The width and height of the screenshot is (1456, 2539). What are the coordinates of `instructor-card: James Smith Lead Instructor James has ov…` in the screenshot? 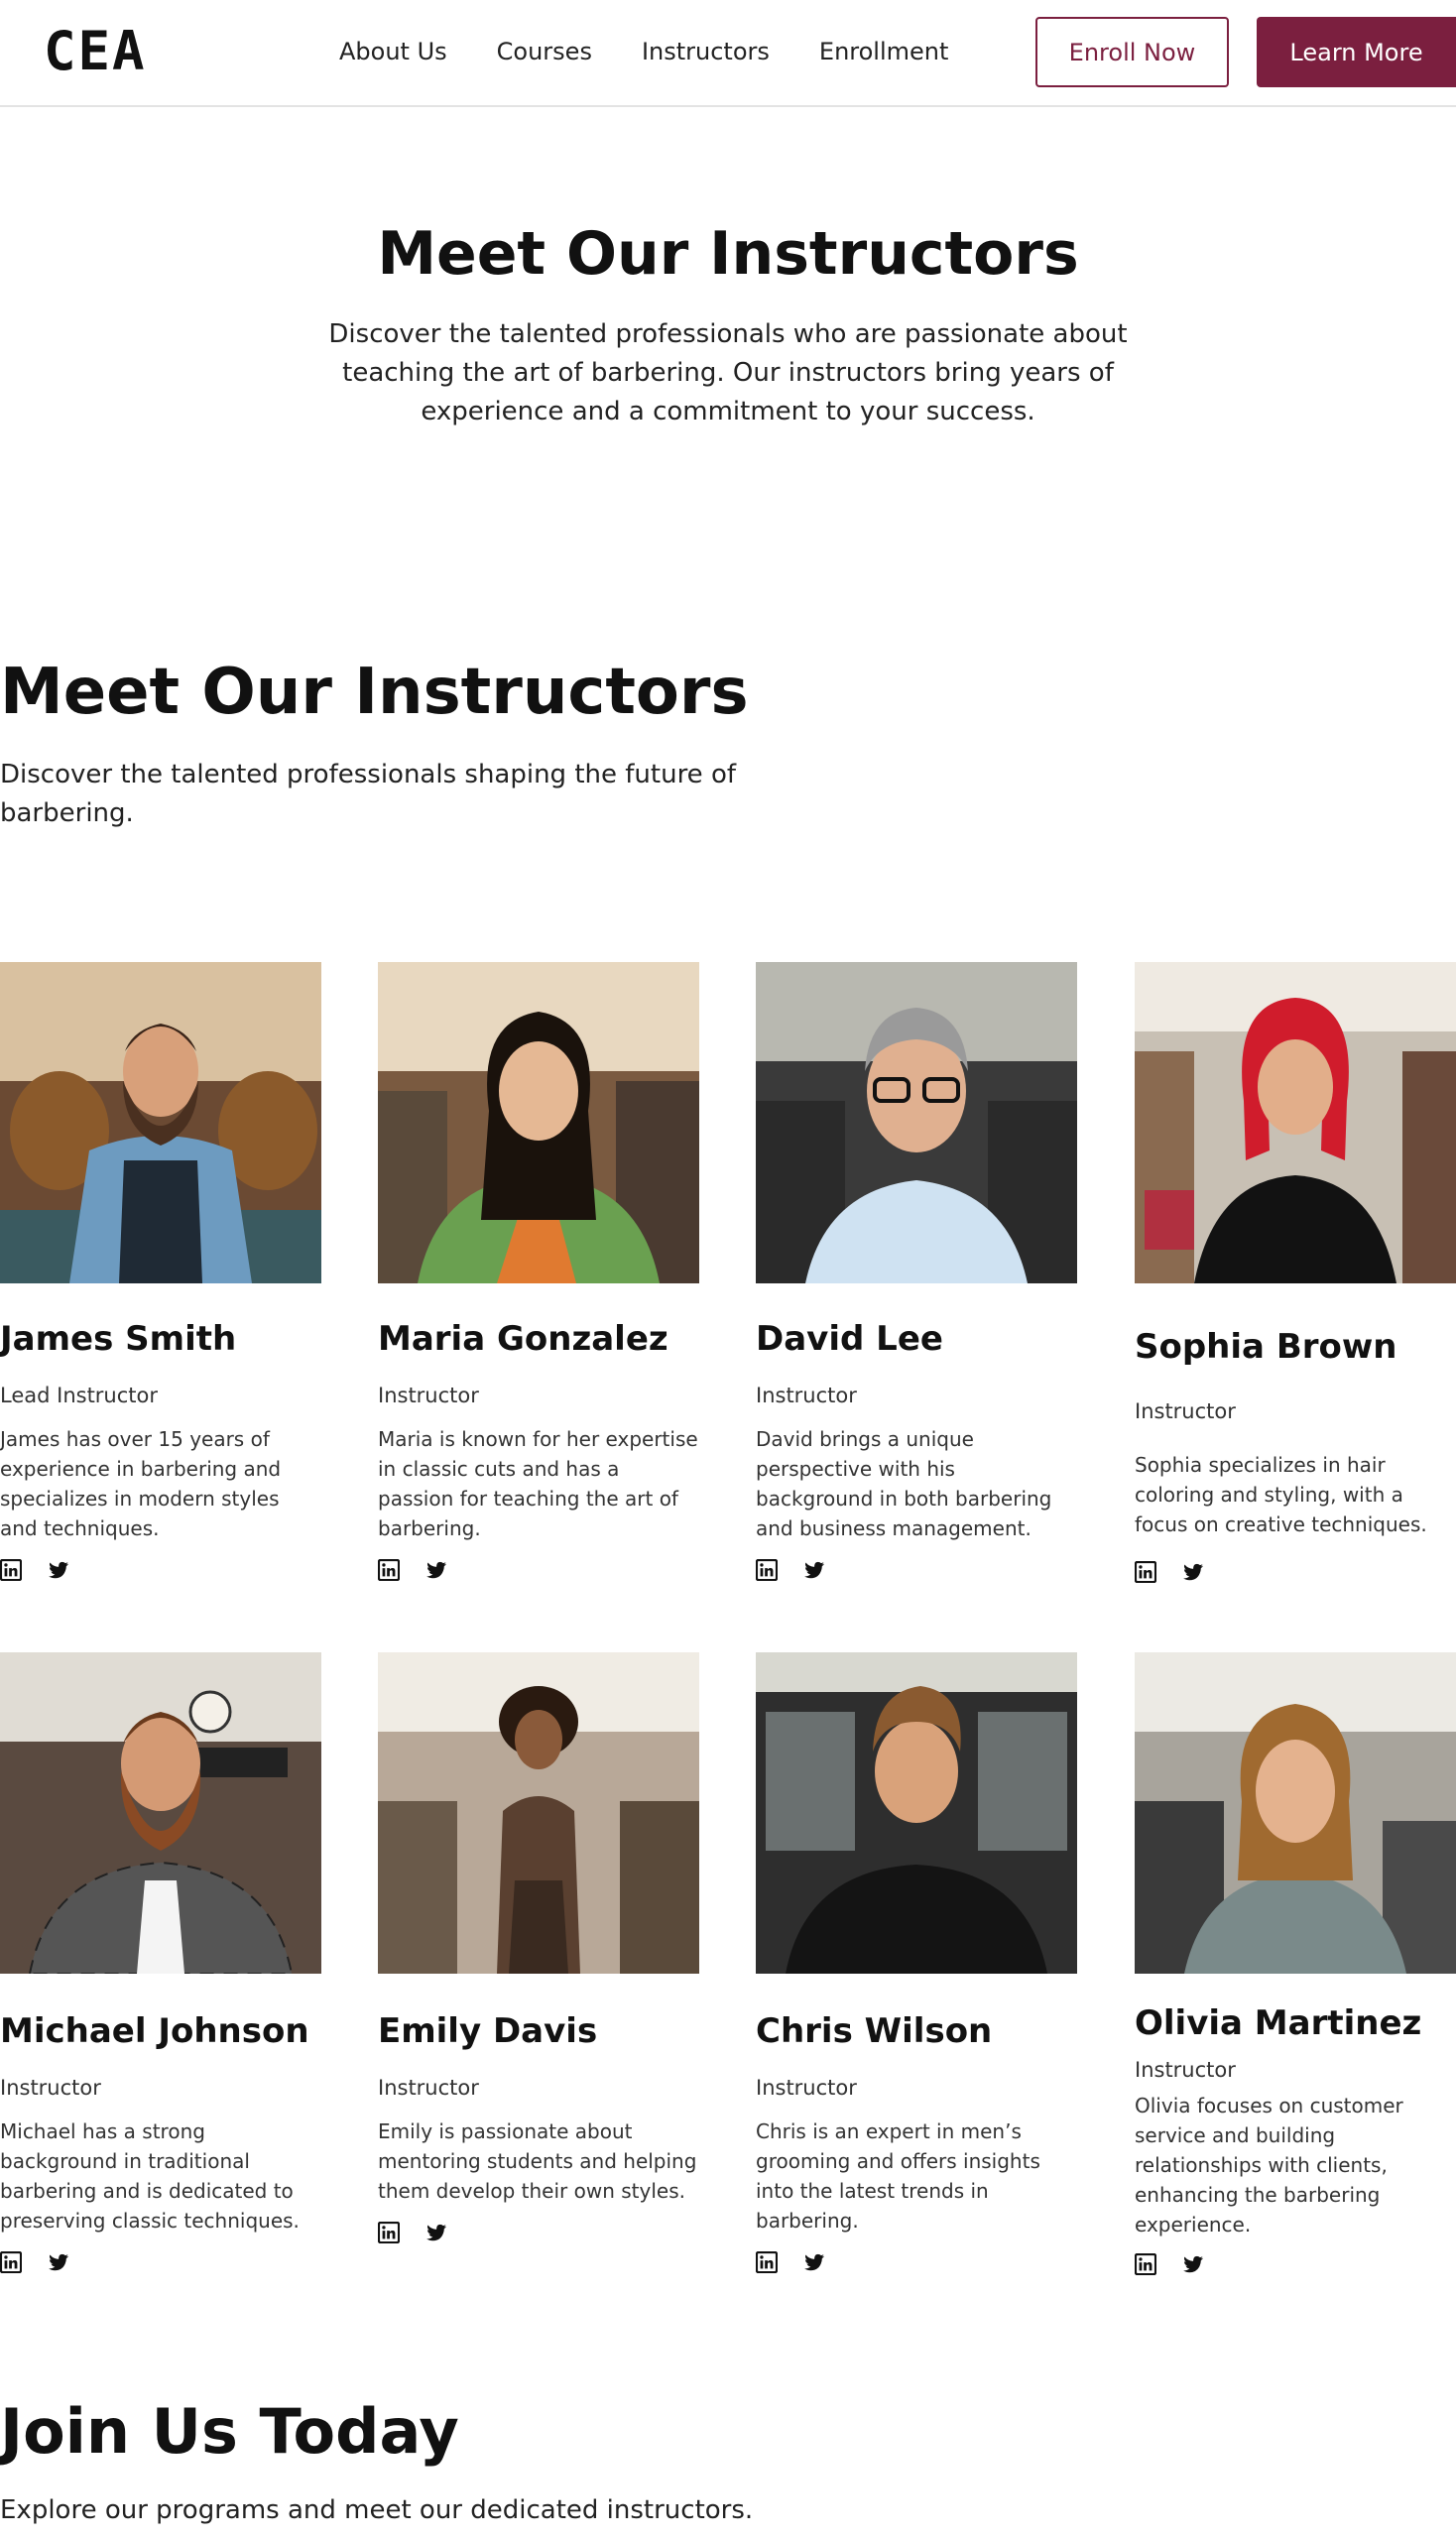 It's located at (160, 1272).